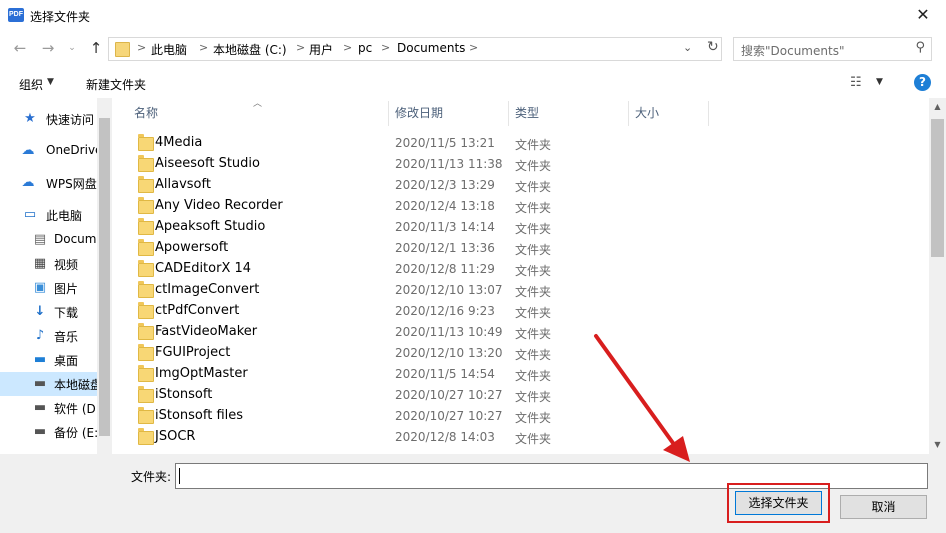 The height and width of the screenshot is (533, 946). I want to click on address-dropdown-chevron-icon: ⌄, so click(687, 47).